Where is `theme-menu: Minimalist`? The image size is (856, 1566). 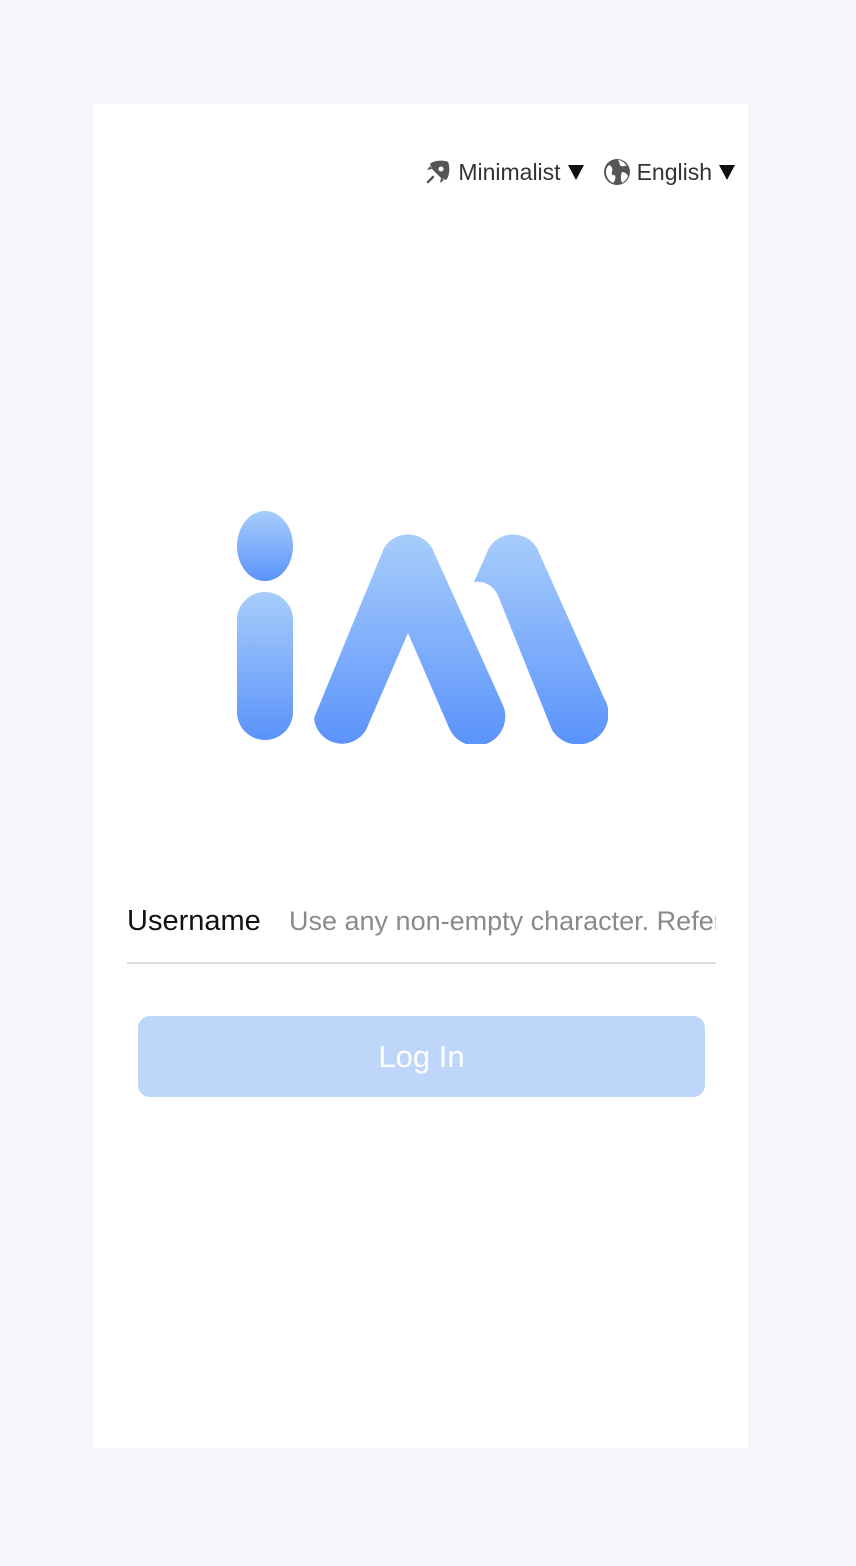
theme-menu: Minimalist is located at coordinates (504, 172).